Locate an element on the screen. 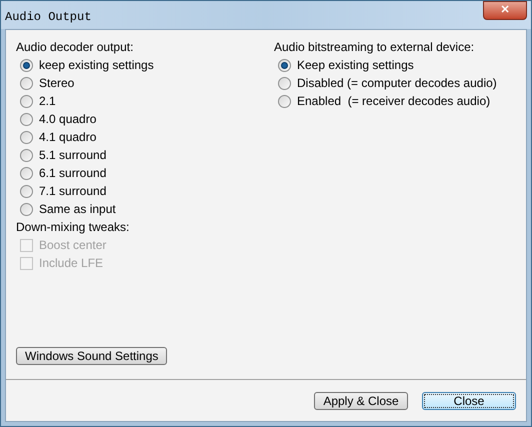 Image resolution: width=532 pixels, height=427 pixels. dialog-button: Close is located at coordinates (469, 401).